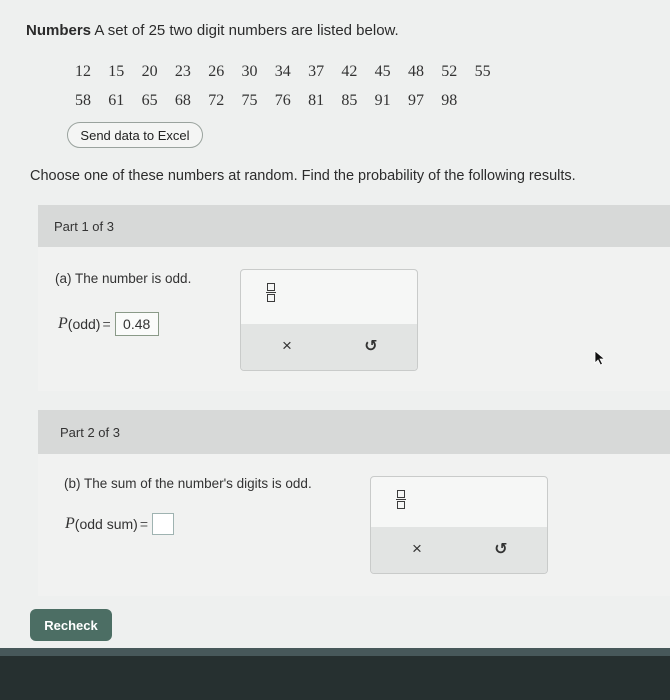 The image size is (670, 700). Describe the element at coordinates (149, 100) in the screenshot. I see `number-value: 65` at that location.